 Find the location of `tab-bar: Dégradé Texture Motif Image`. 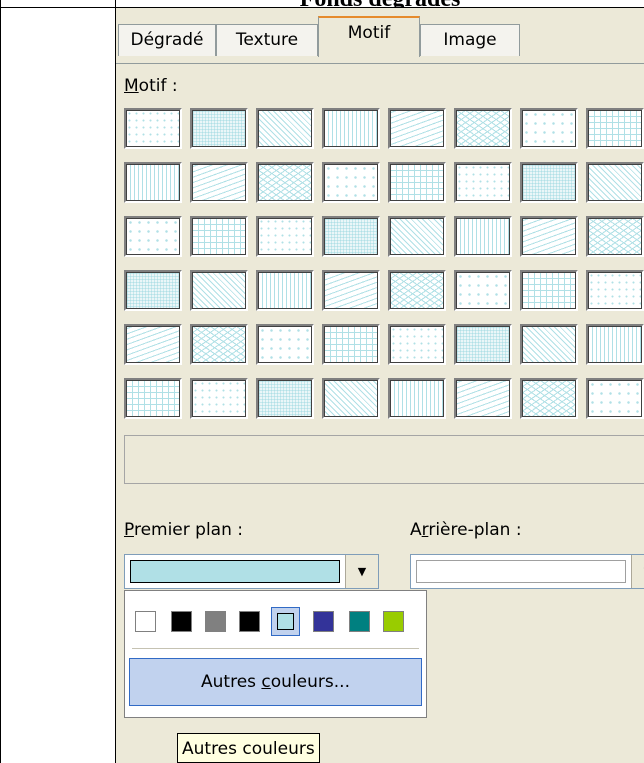

tab-bar: Dégradé Texture Motif Image is located at coordinates (380, 40).